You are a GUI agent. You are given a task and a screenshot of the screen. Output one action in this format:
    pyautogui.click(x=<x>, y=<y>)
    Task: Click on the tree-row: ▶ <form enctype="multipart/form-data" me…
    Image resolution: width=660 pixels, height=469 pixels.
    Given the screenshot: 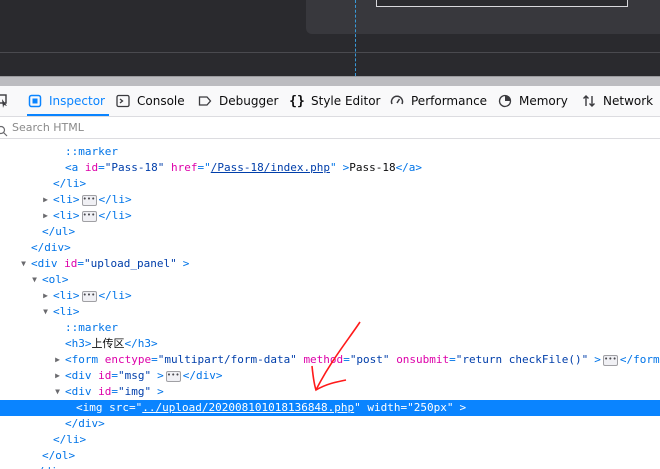 What is the action you would take?
    pyautogui.click(x=330, y=360)
    